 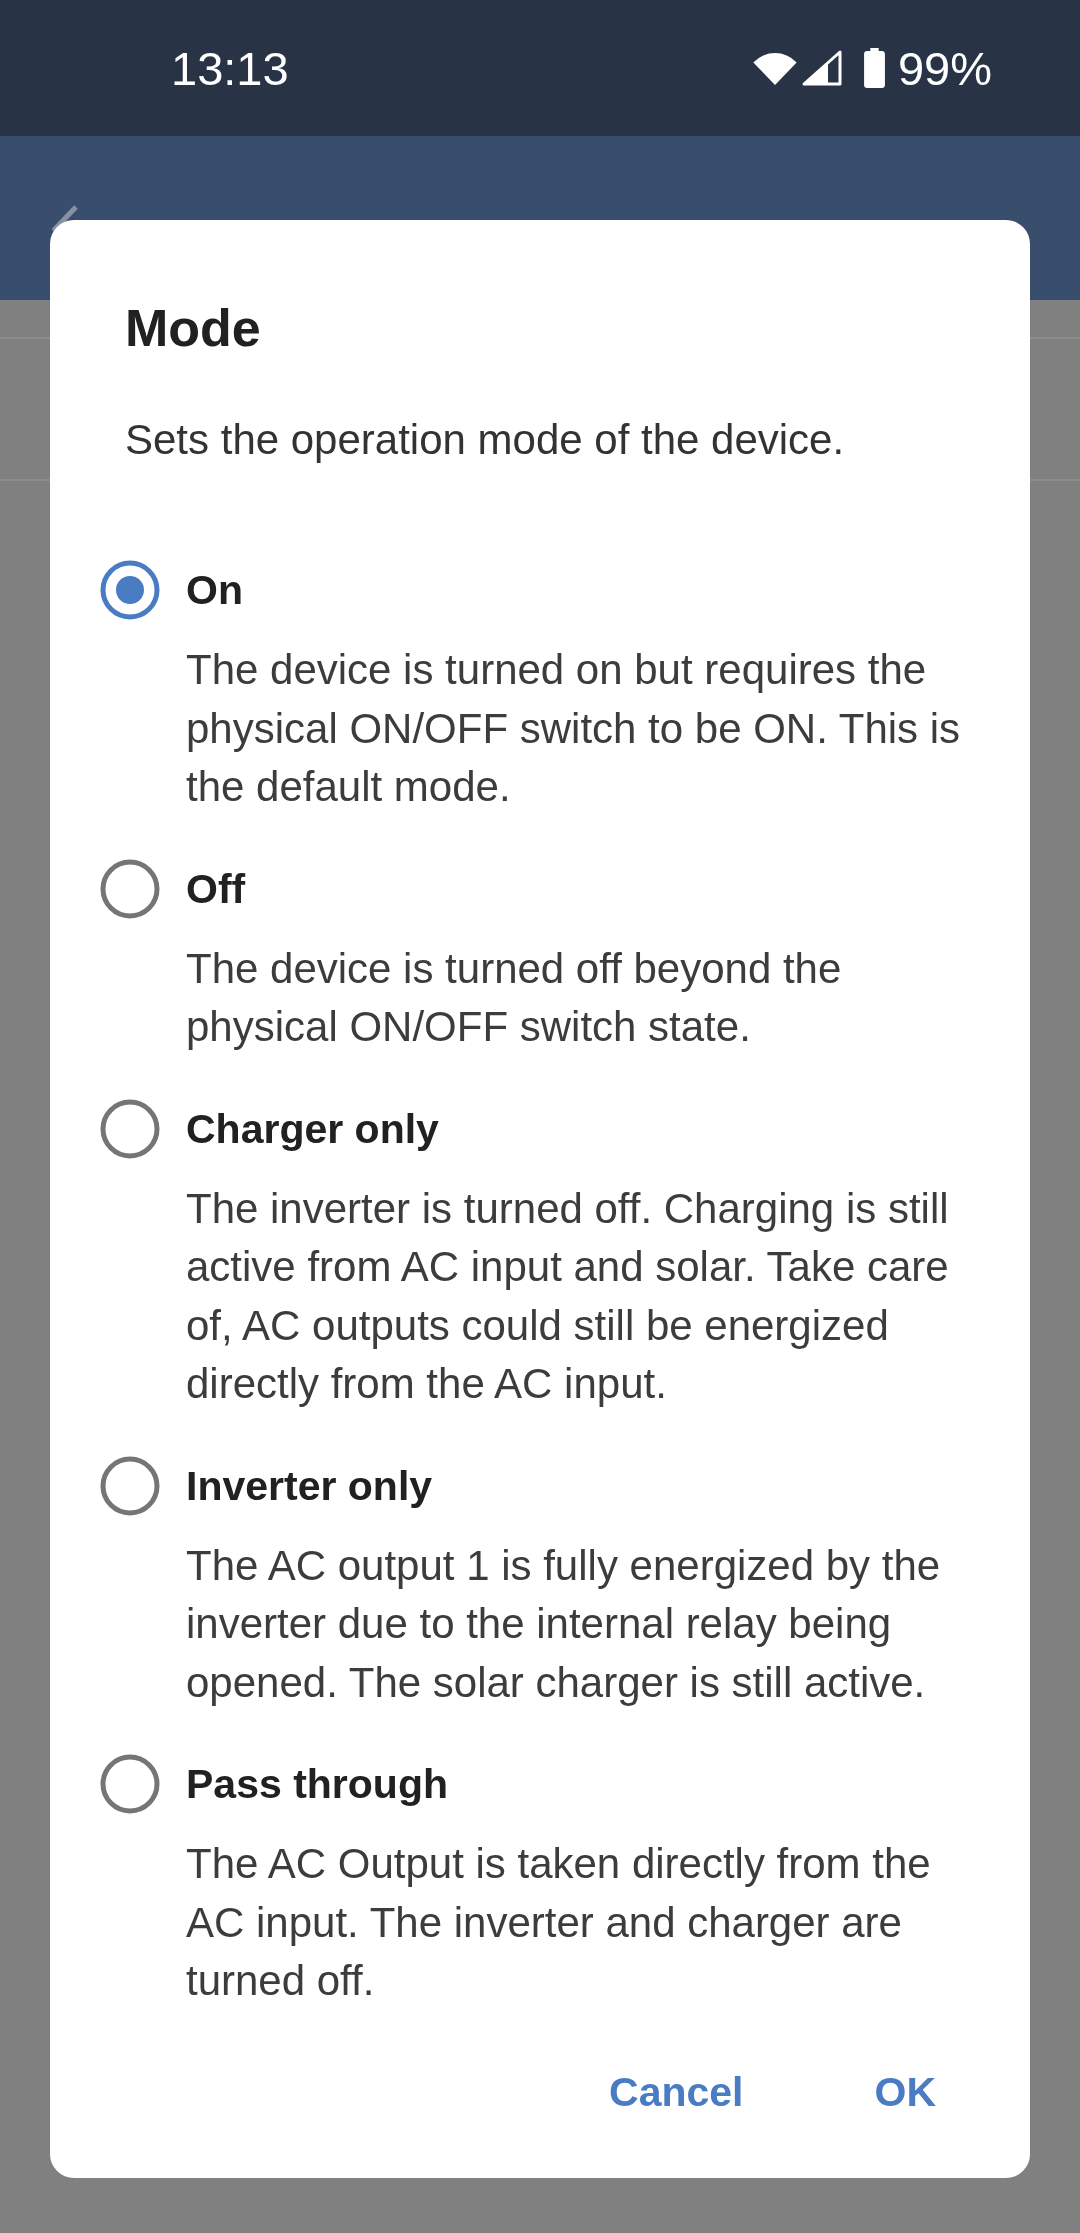 What do you see at coordinates (574, 728) in the screenshot?
I see `option-description: The device is turned on but requires the physical ON/OFF switch to be ON. This is the default mode.` at bounding box center [574, 728].